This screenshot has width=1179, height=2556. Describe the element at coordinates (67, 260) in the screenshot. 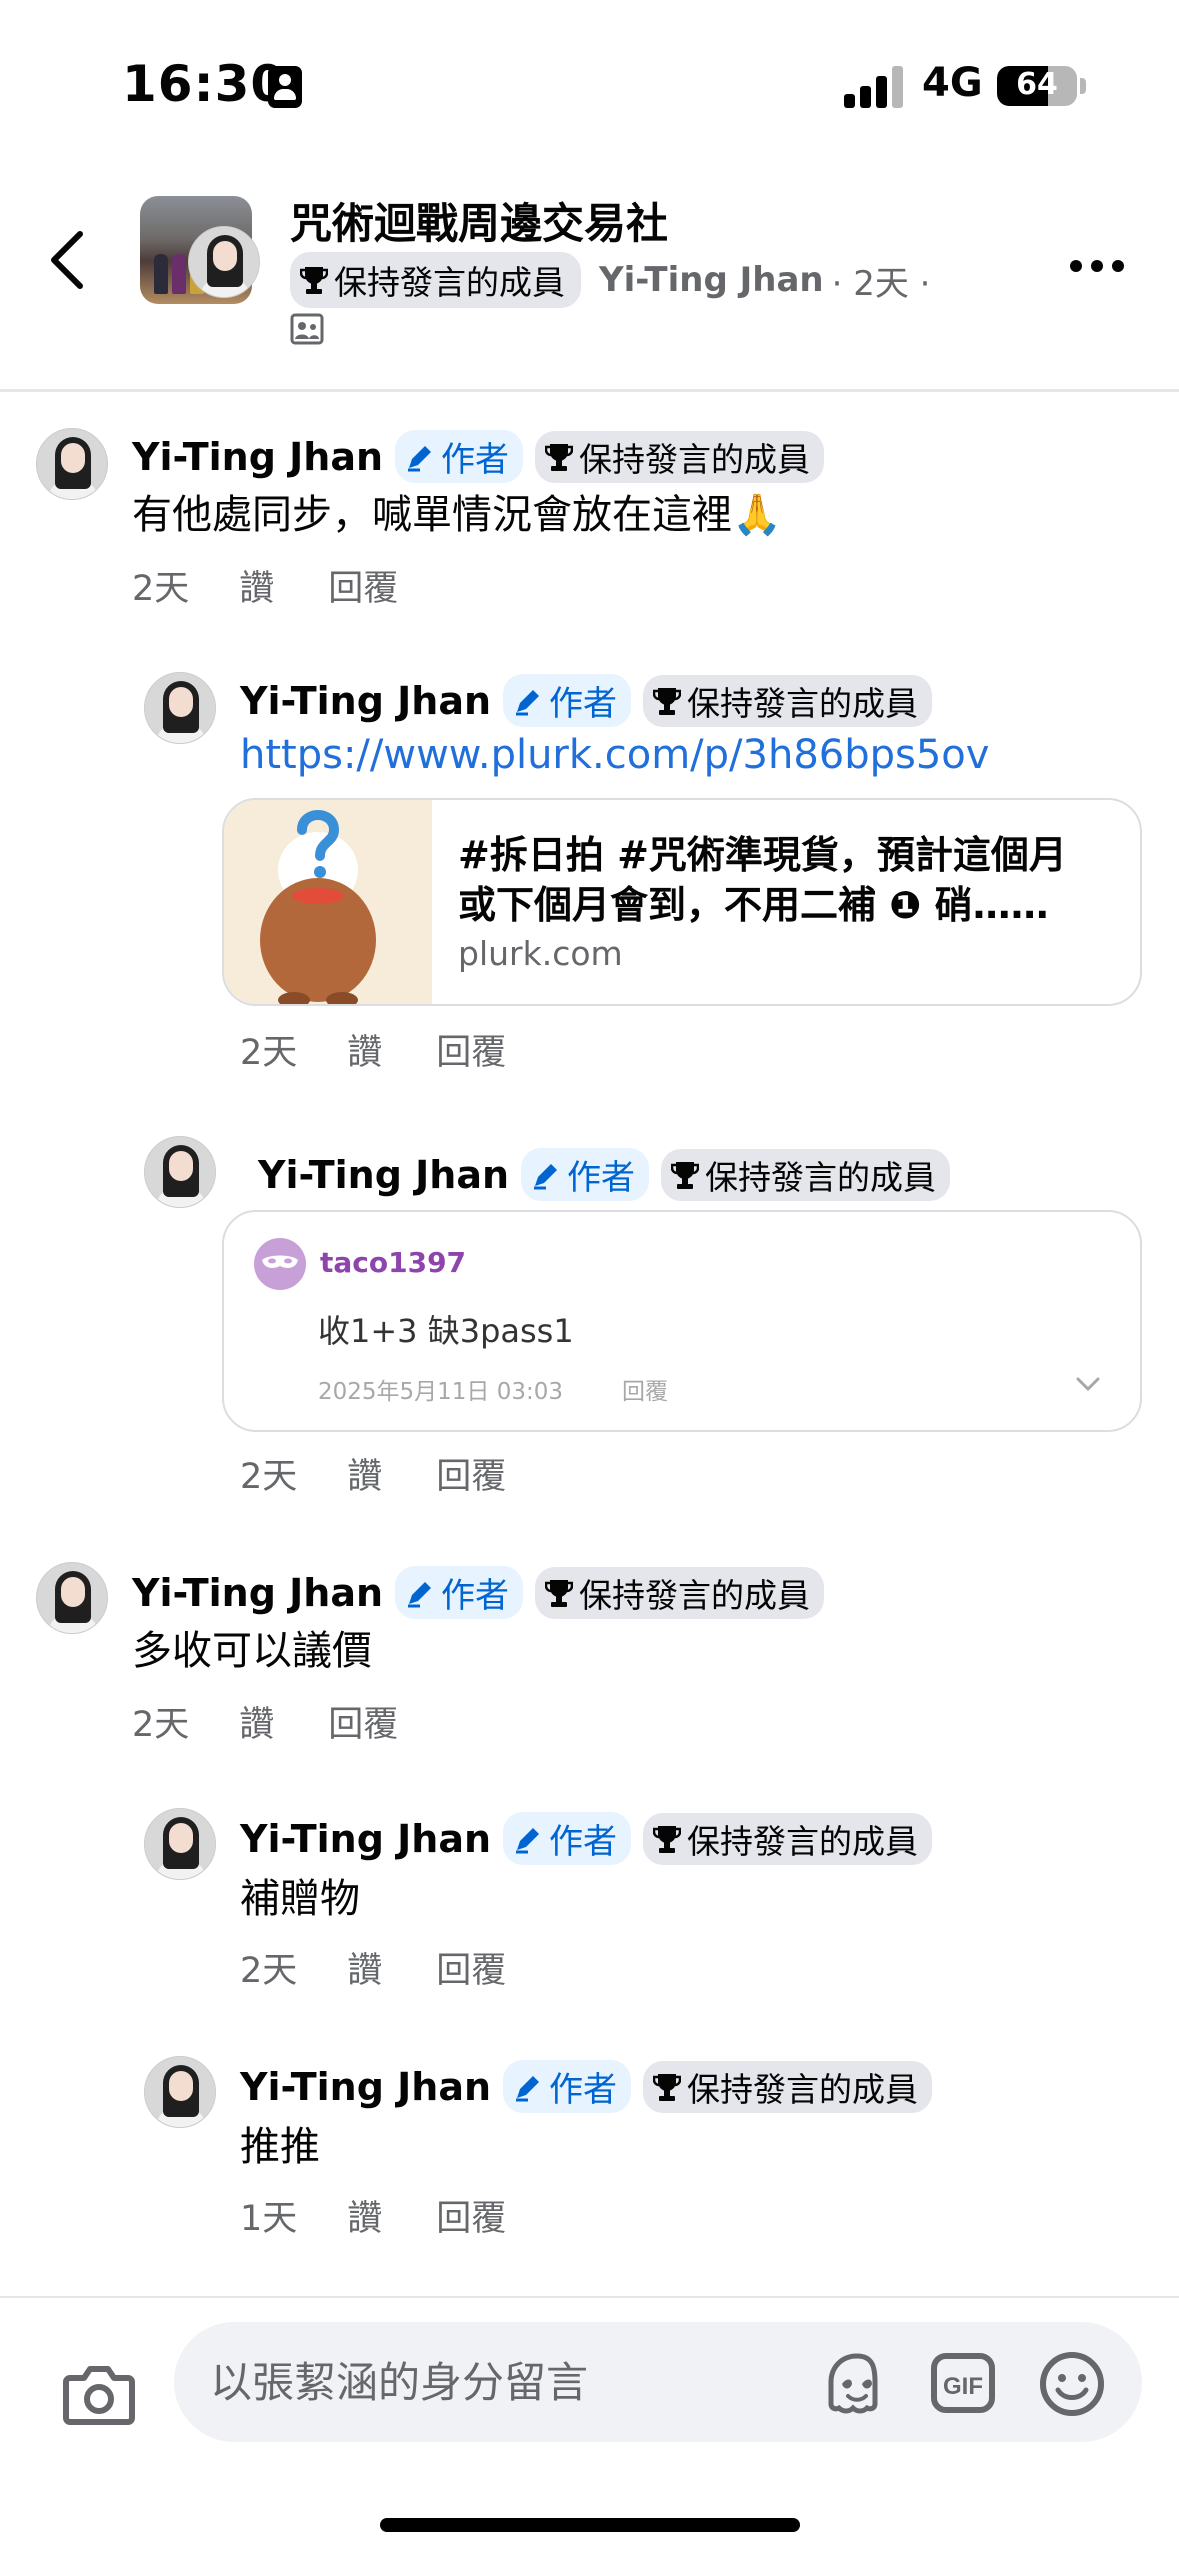

I see `chevron-left-icon` at that location.